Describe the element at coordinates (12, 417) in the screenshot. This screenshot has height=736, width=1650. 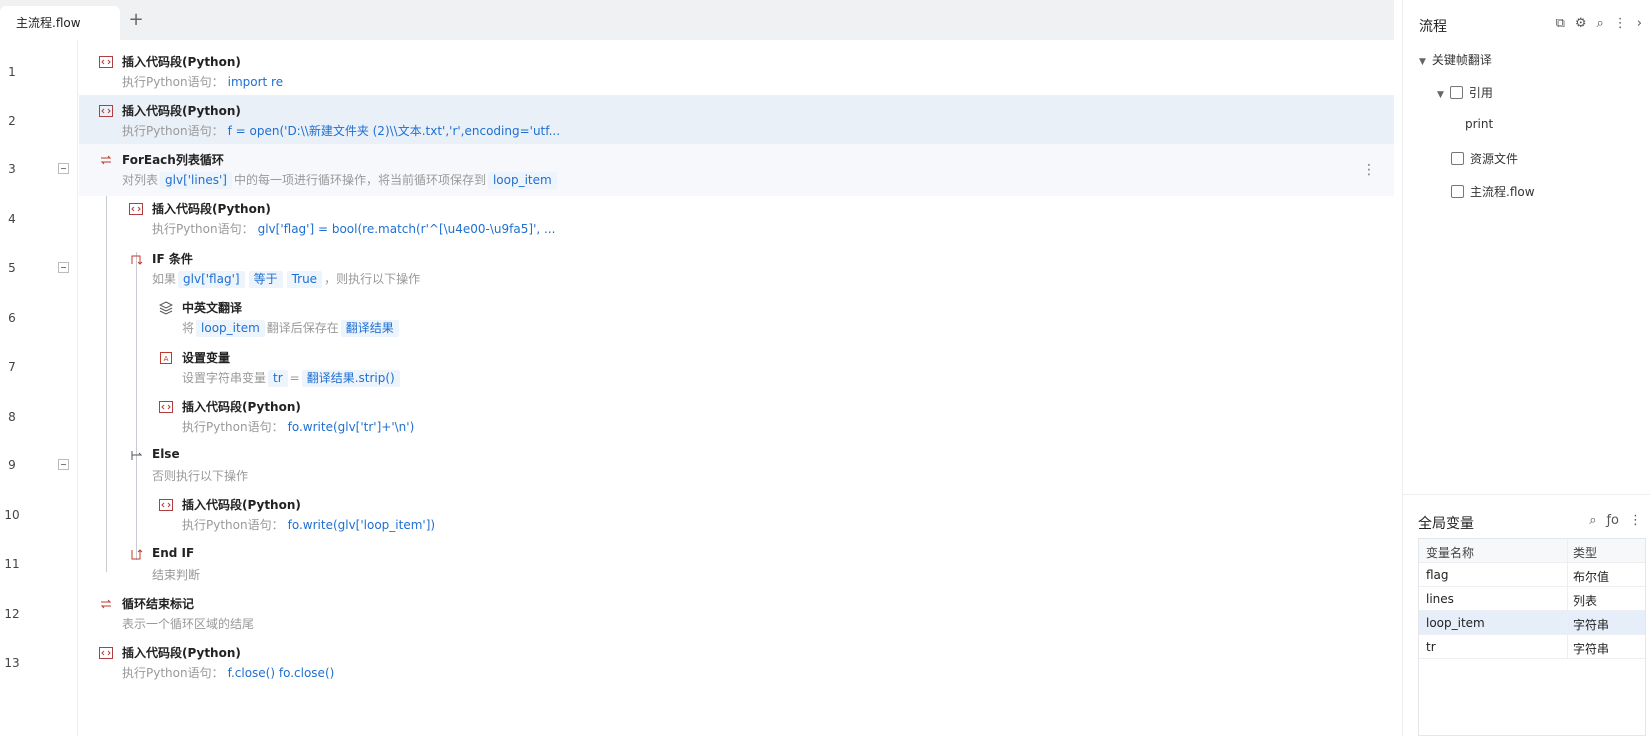
I see `line-number: 8` at that location.